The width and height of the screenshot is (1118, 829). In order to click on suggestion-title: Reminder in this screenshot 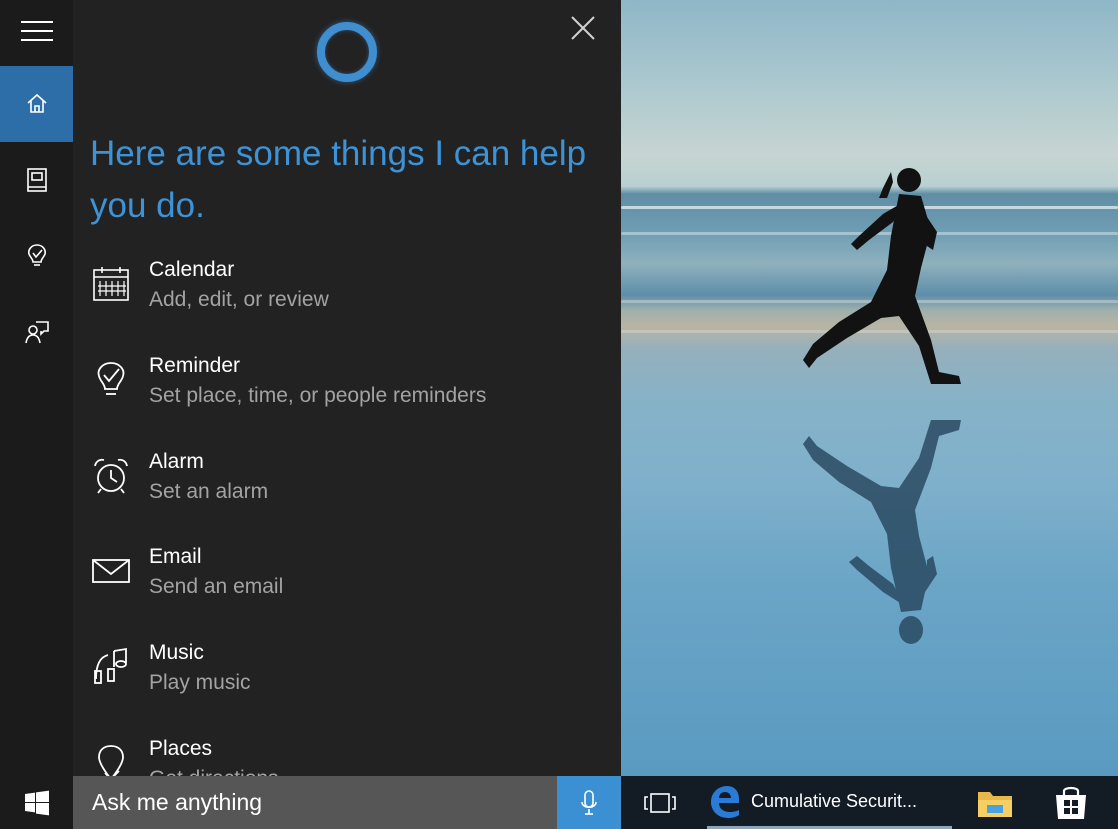, I will do `click(195, 365)`.